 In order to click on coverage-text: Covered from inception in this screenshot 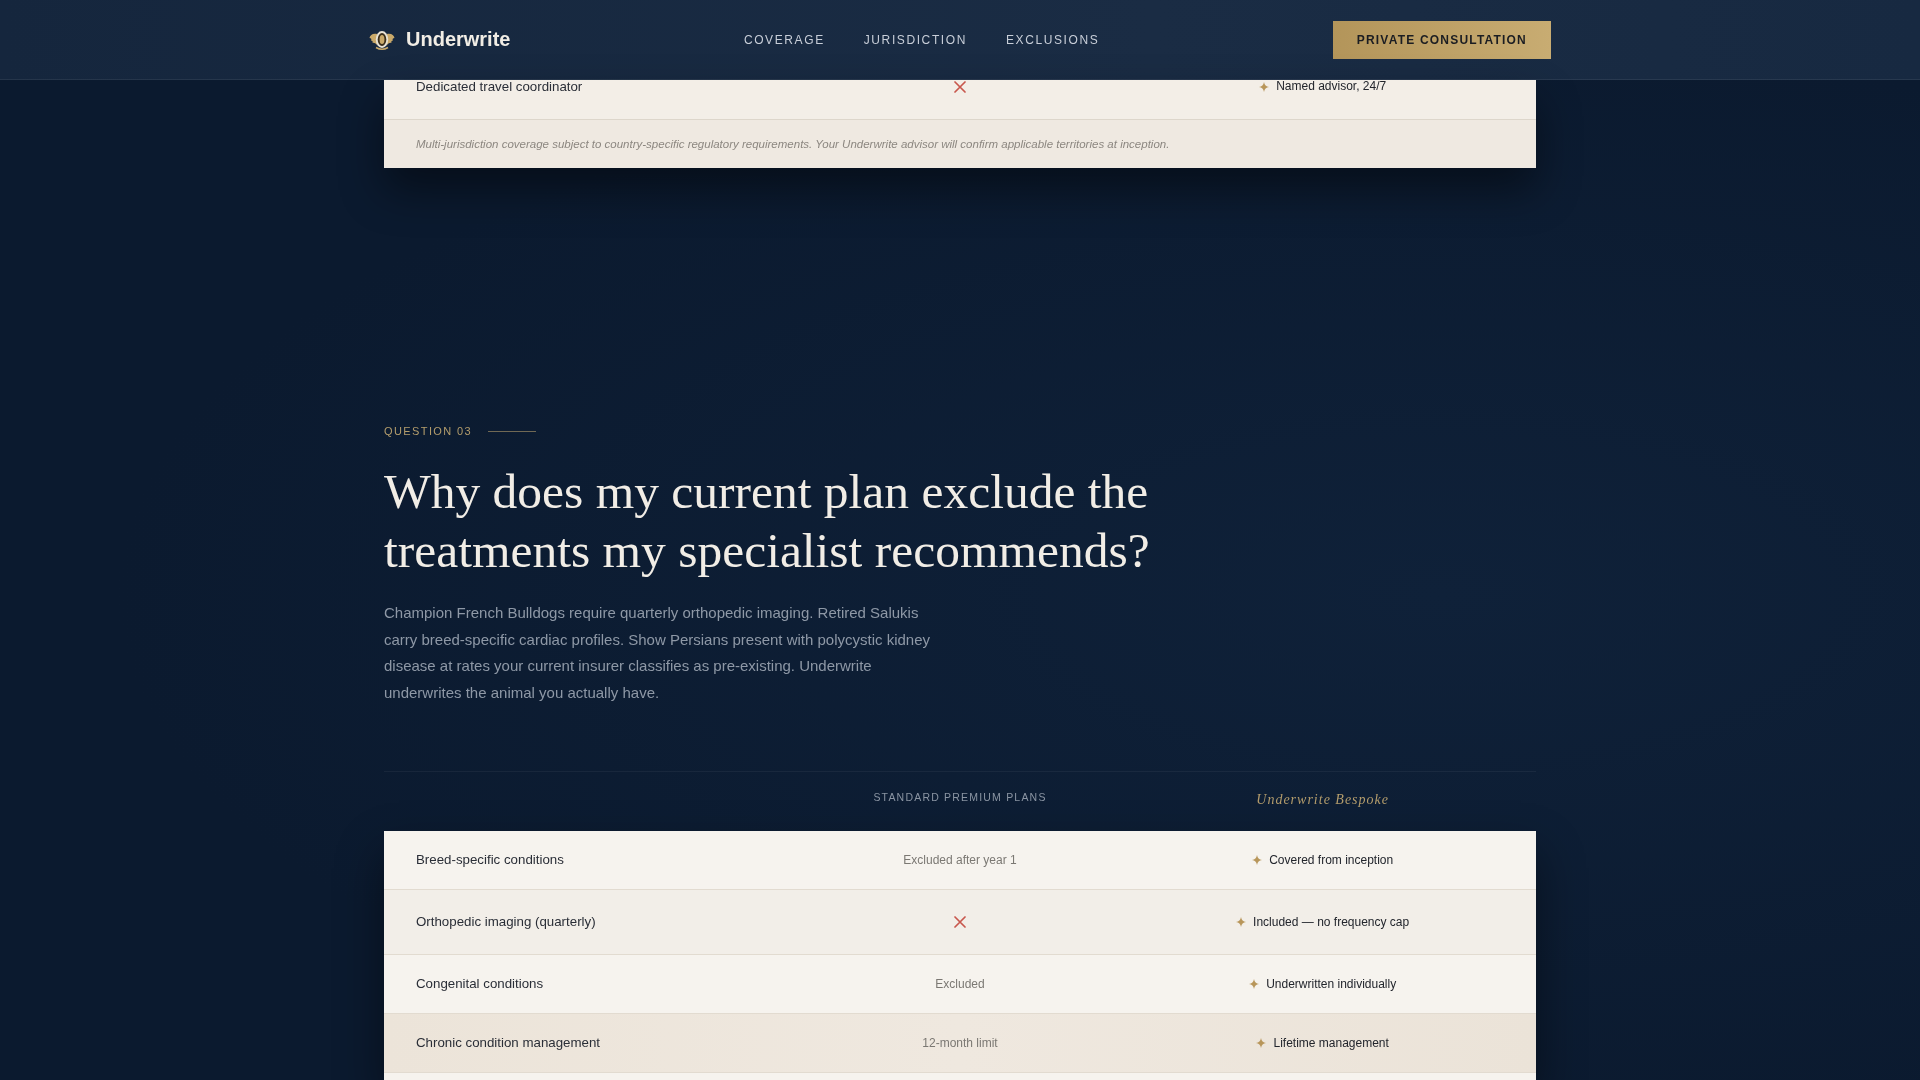, I will do `click(1331, 860)`.